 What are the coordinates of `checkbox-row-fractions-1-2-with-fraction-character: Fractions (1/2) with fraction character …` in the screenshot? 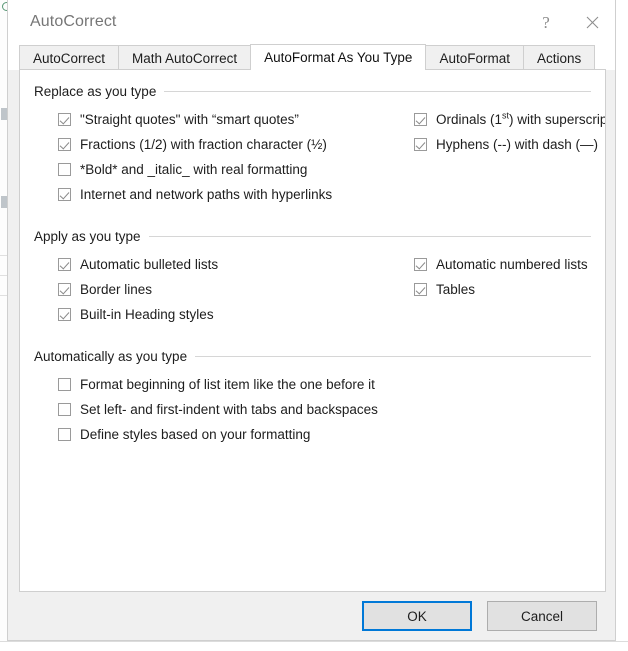 It's located at (221, 144).